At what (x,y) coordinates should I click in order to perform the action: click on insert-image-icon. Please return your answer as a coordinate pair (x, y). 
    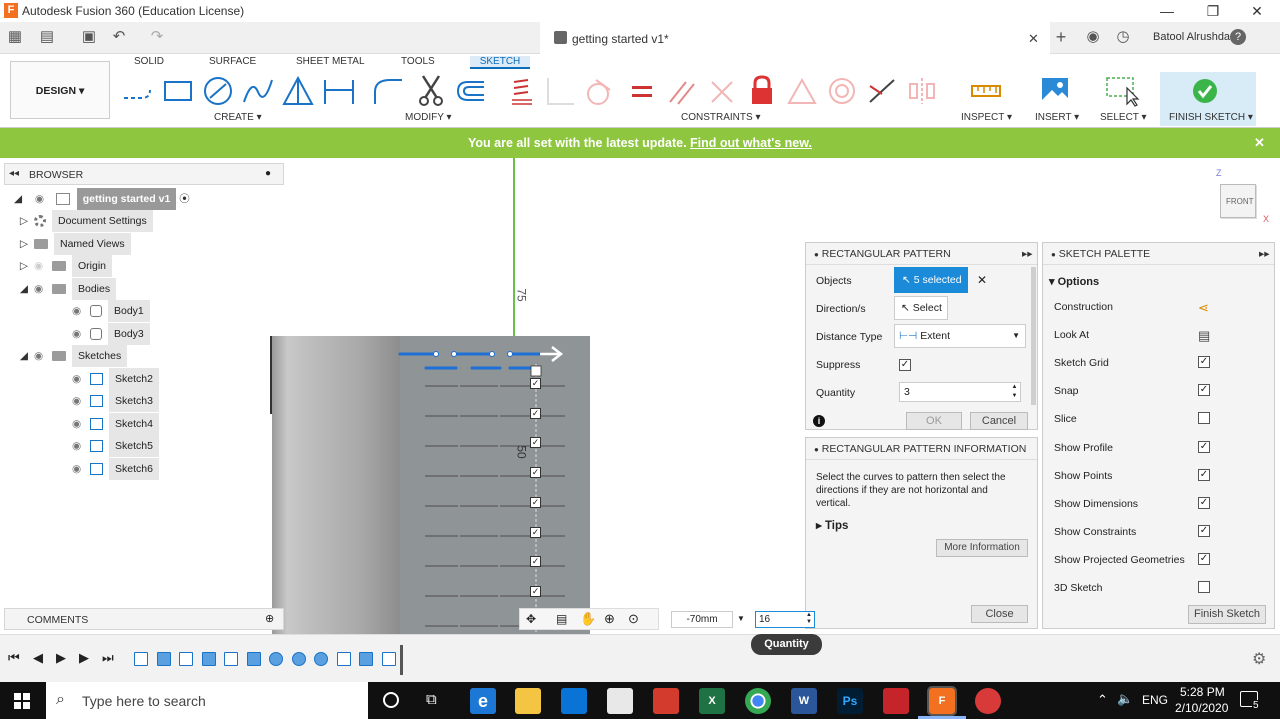
    Looking at the image, I should click on (1055, 91).